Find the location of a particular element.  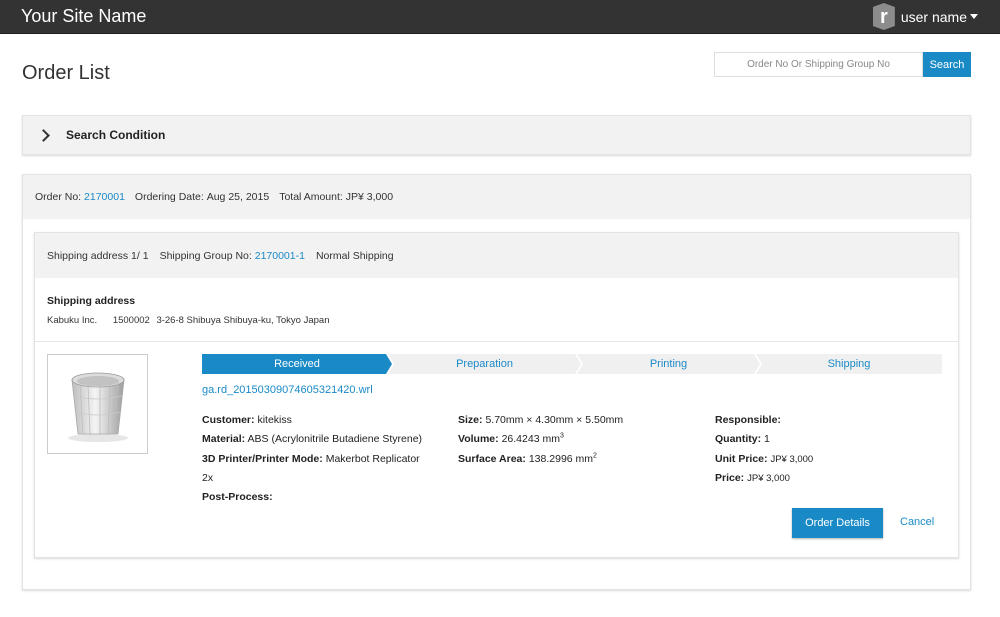

ordering-date-label: Ordering Date: is located at coordinates (169, 197).